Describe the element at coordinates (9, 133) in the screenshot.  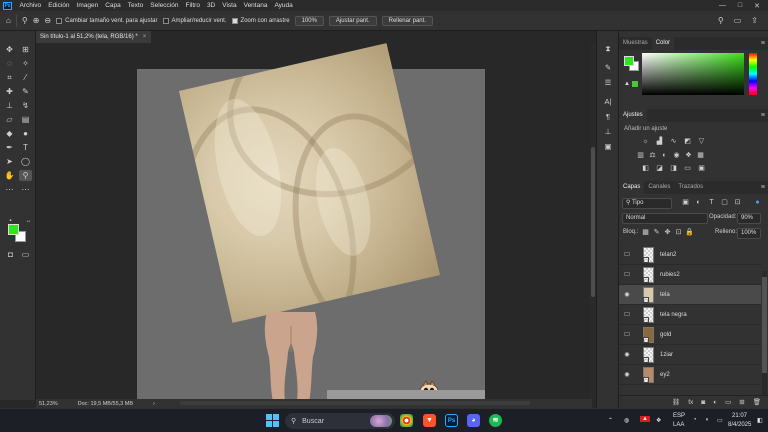
I see `blur-tool-icon: ◆` at that location.